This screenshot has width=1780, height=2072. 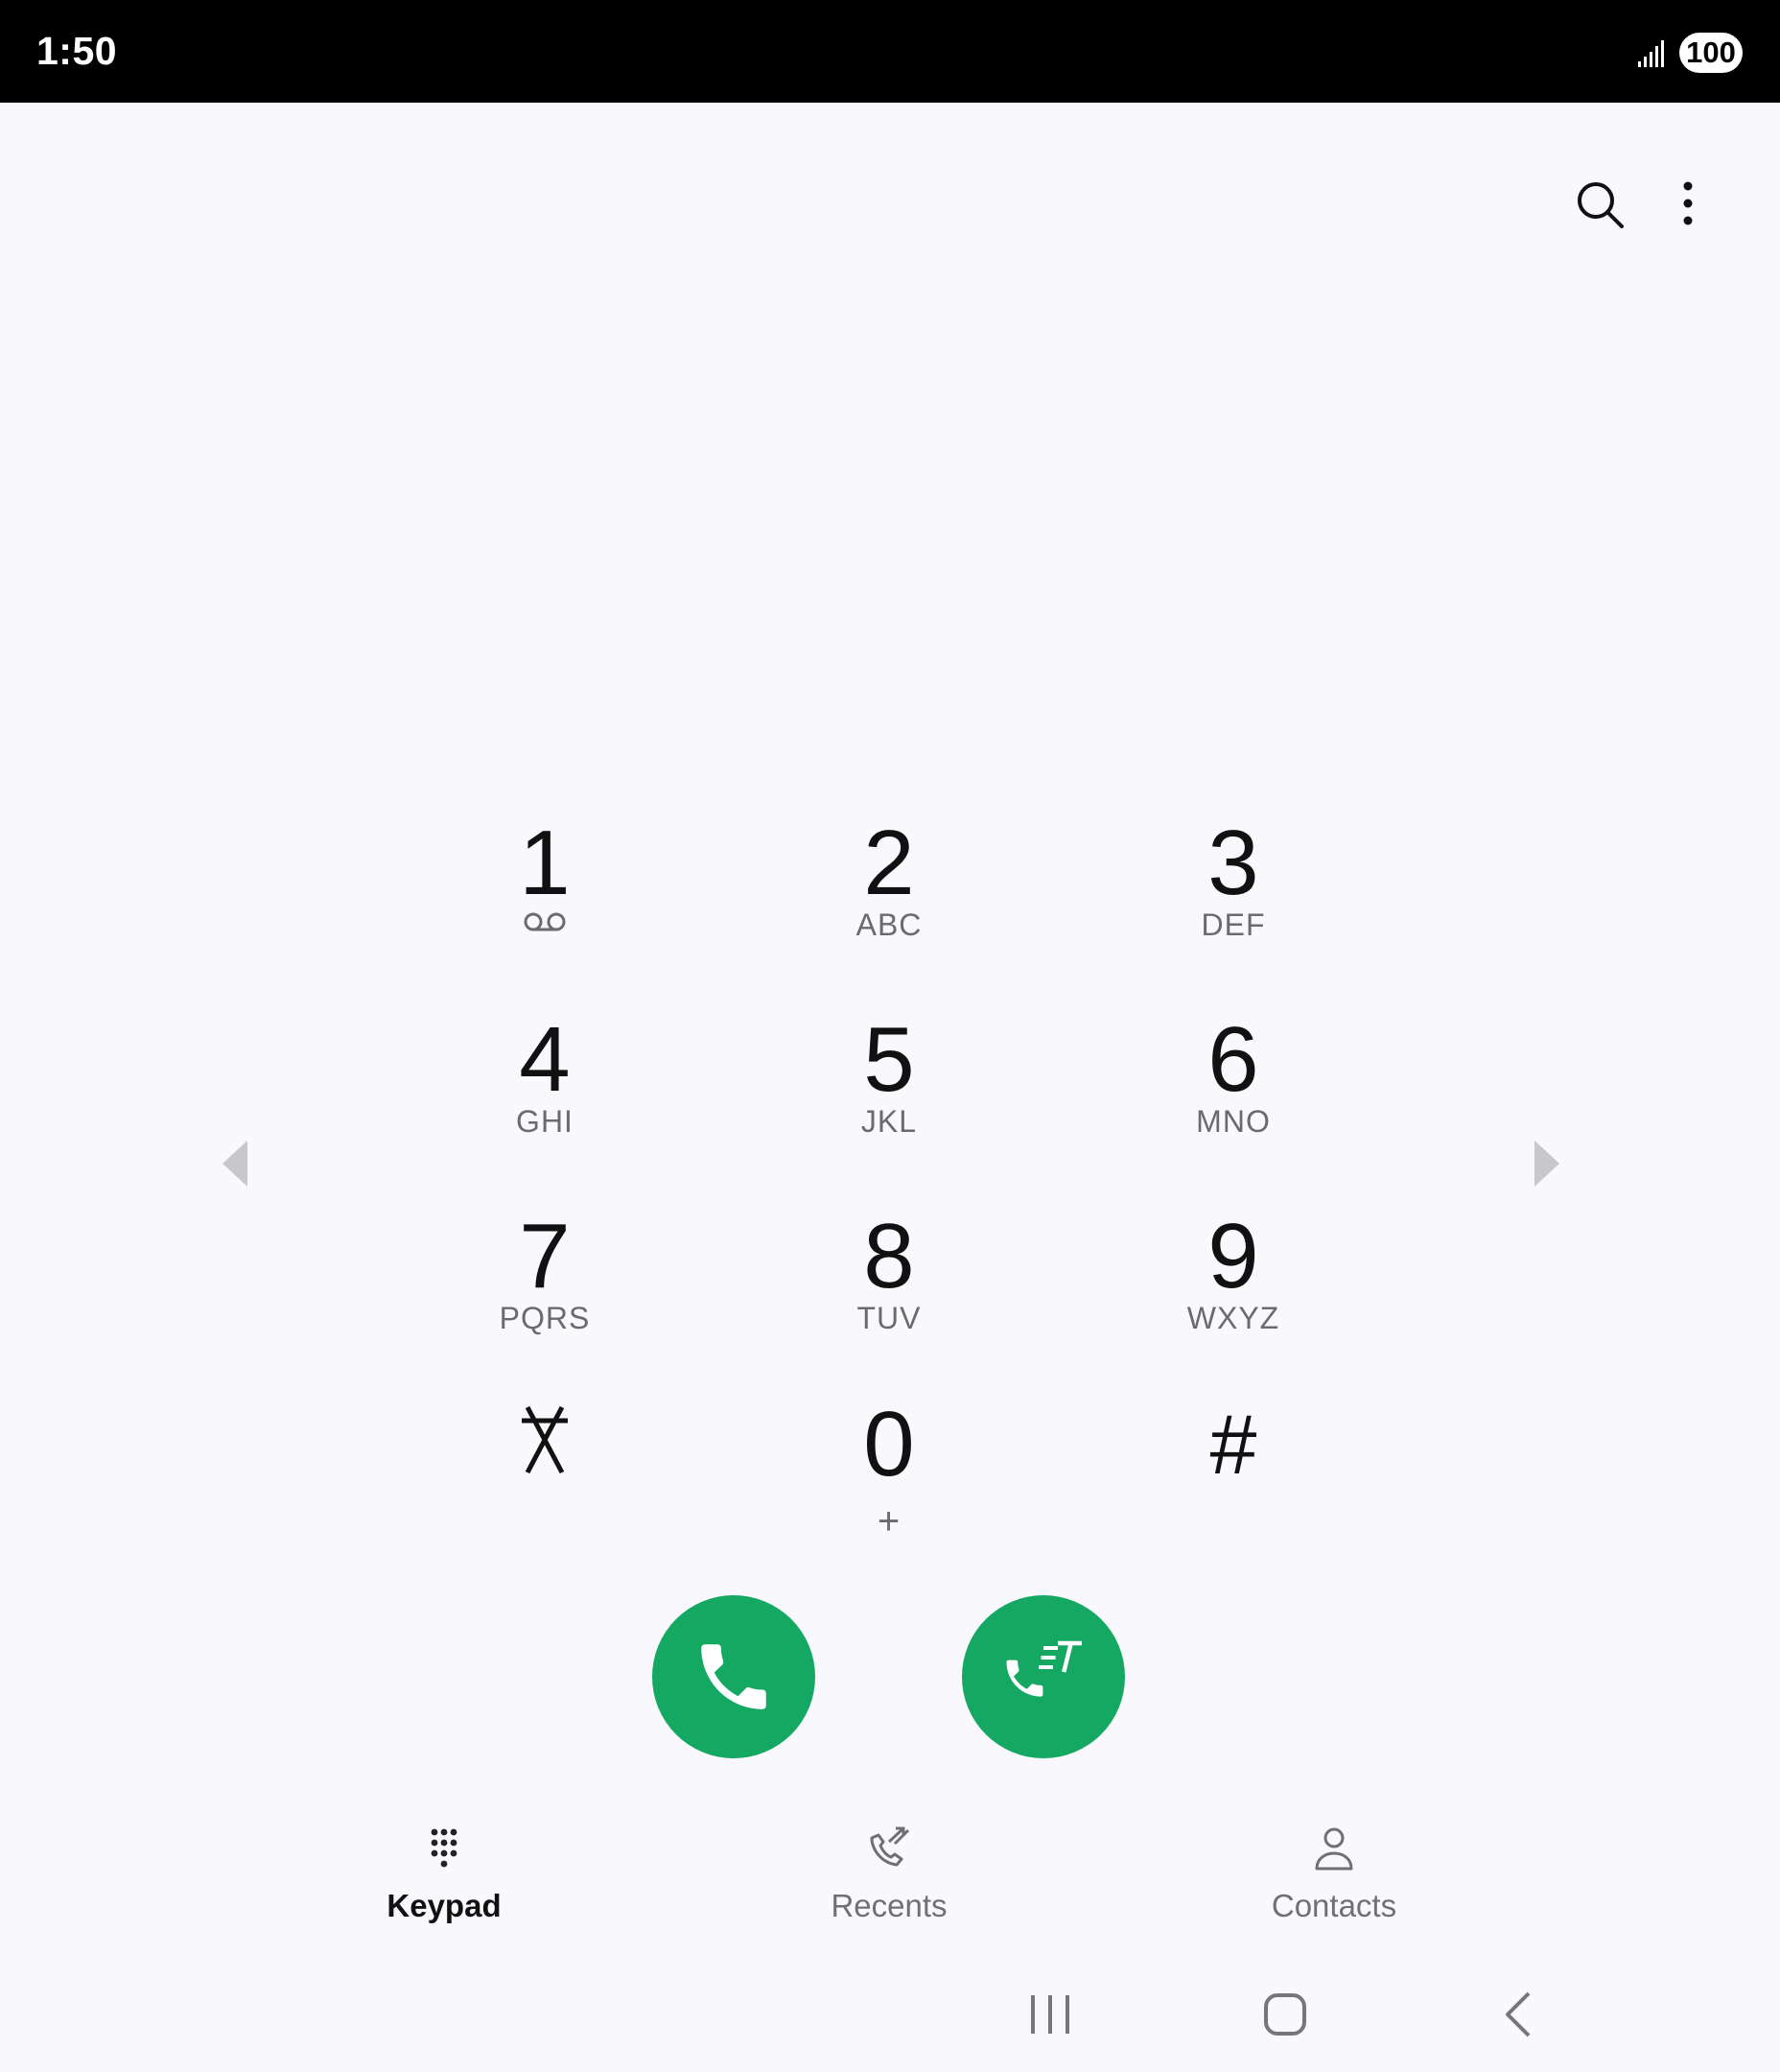 What do you see at coordinates (890, 51) in the screenshot?
I see `status-bar: 1:50 100` at bounding box center [890, 51].